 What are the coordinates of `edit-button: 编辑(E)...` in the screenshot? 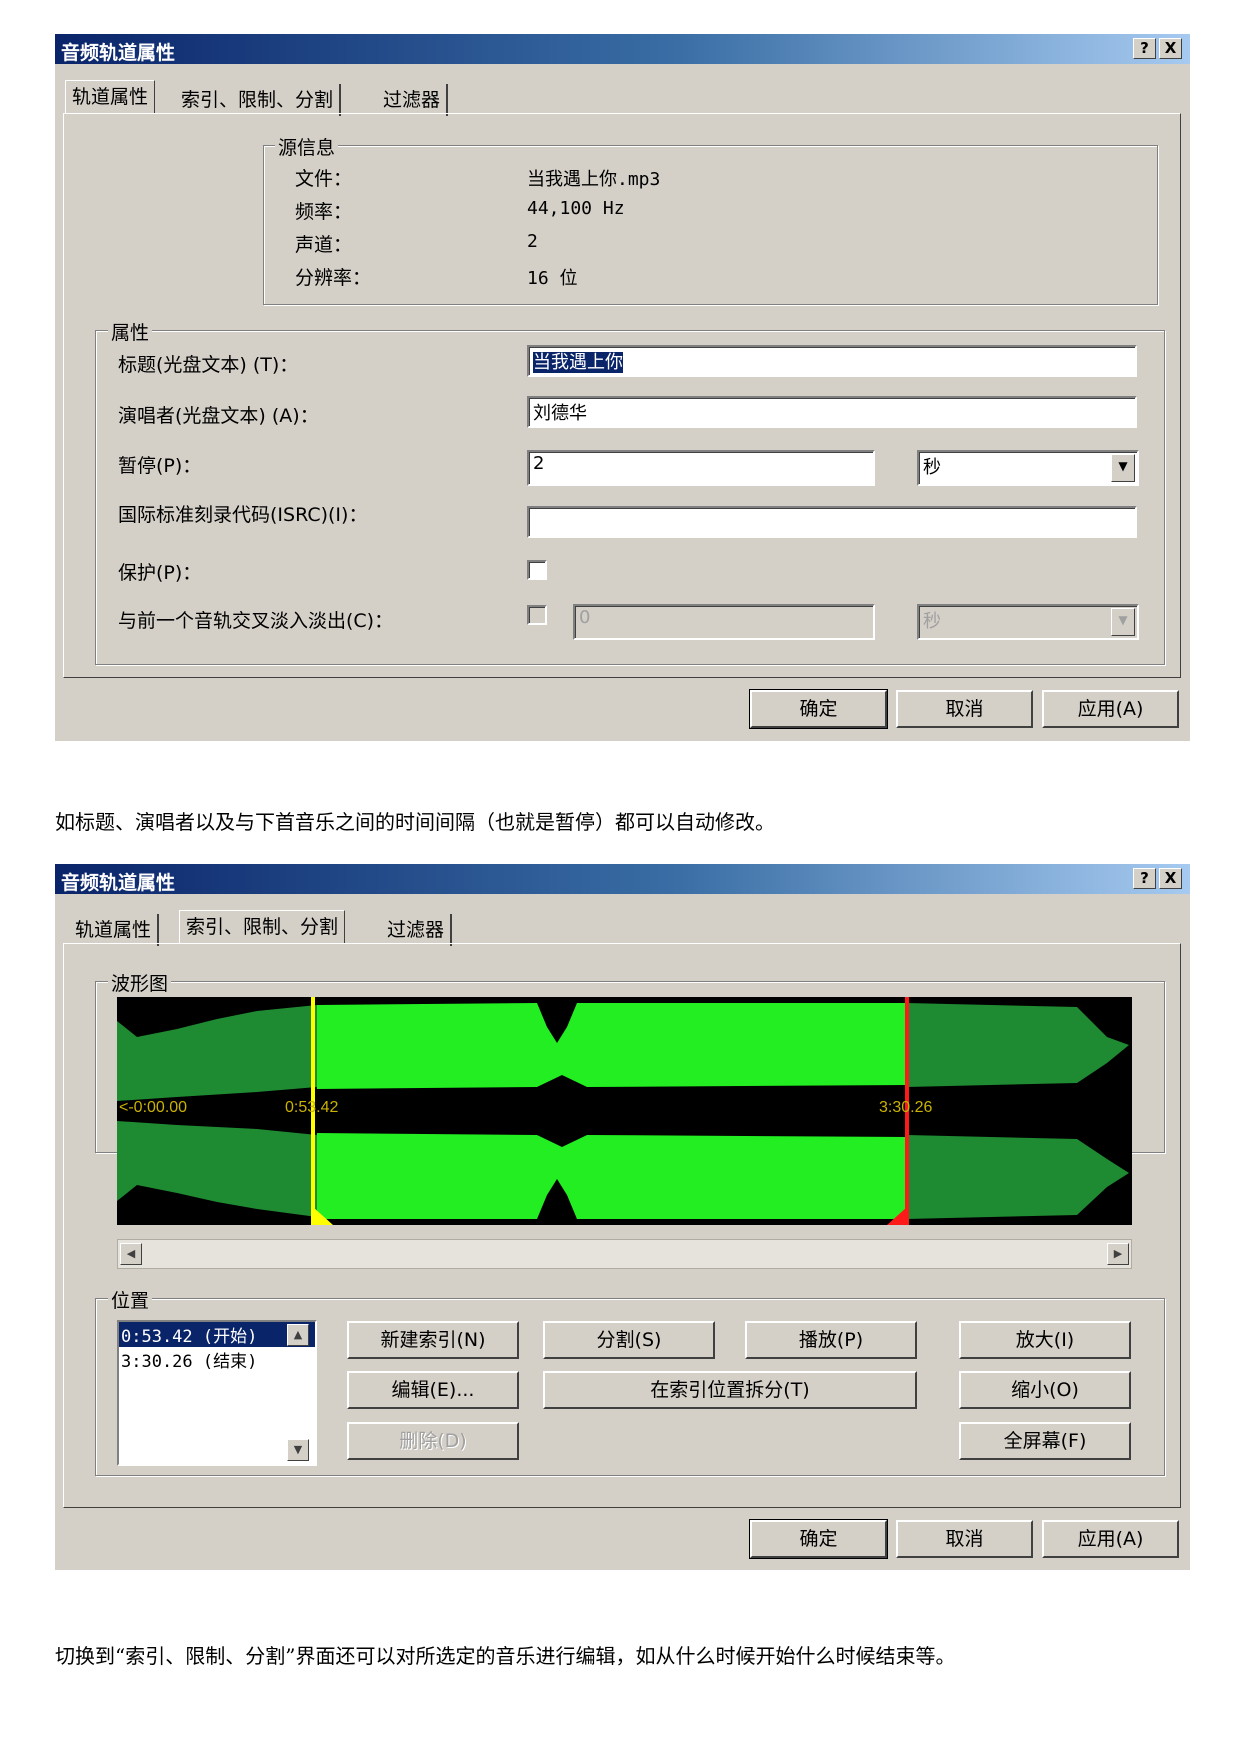 It's located at (433, 1390).